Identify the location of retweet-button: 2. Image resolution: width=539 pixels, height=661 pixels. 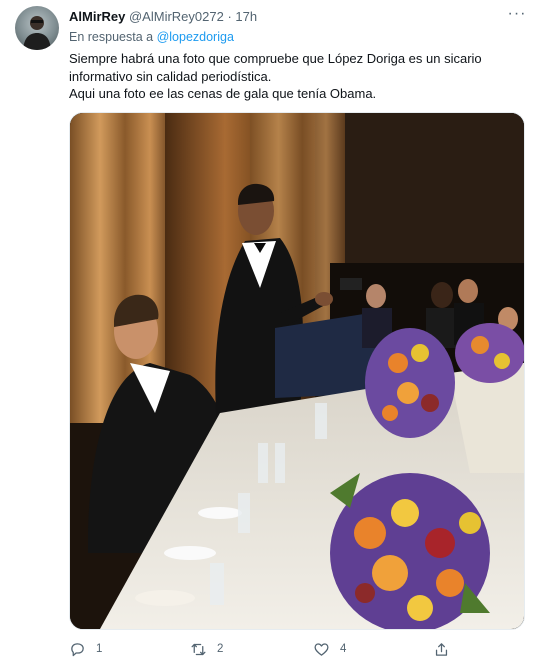
(206, 649).